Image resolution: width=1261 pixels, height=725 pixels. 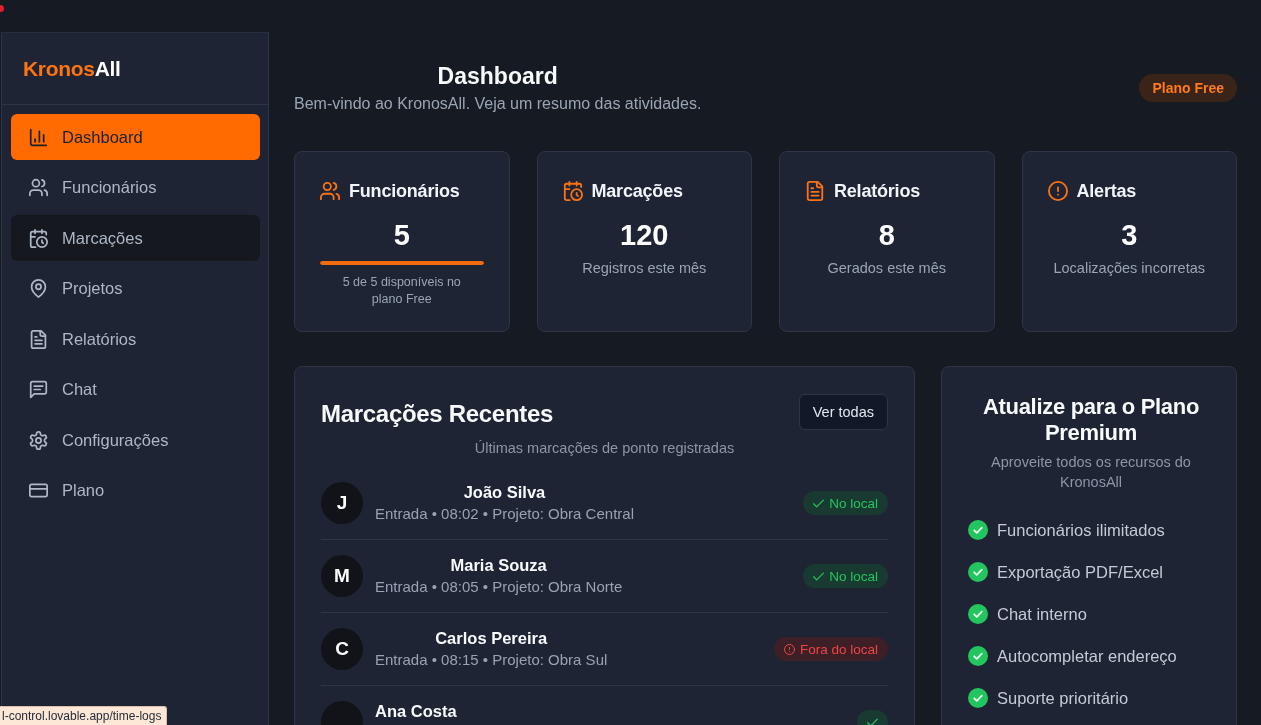 What do you see at coordinates (491, 638) in the screenshot?
I see `employee-name: Carlos Pereira` at bounding box center [491, 638].